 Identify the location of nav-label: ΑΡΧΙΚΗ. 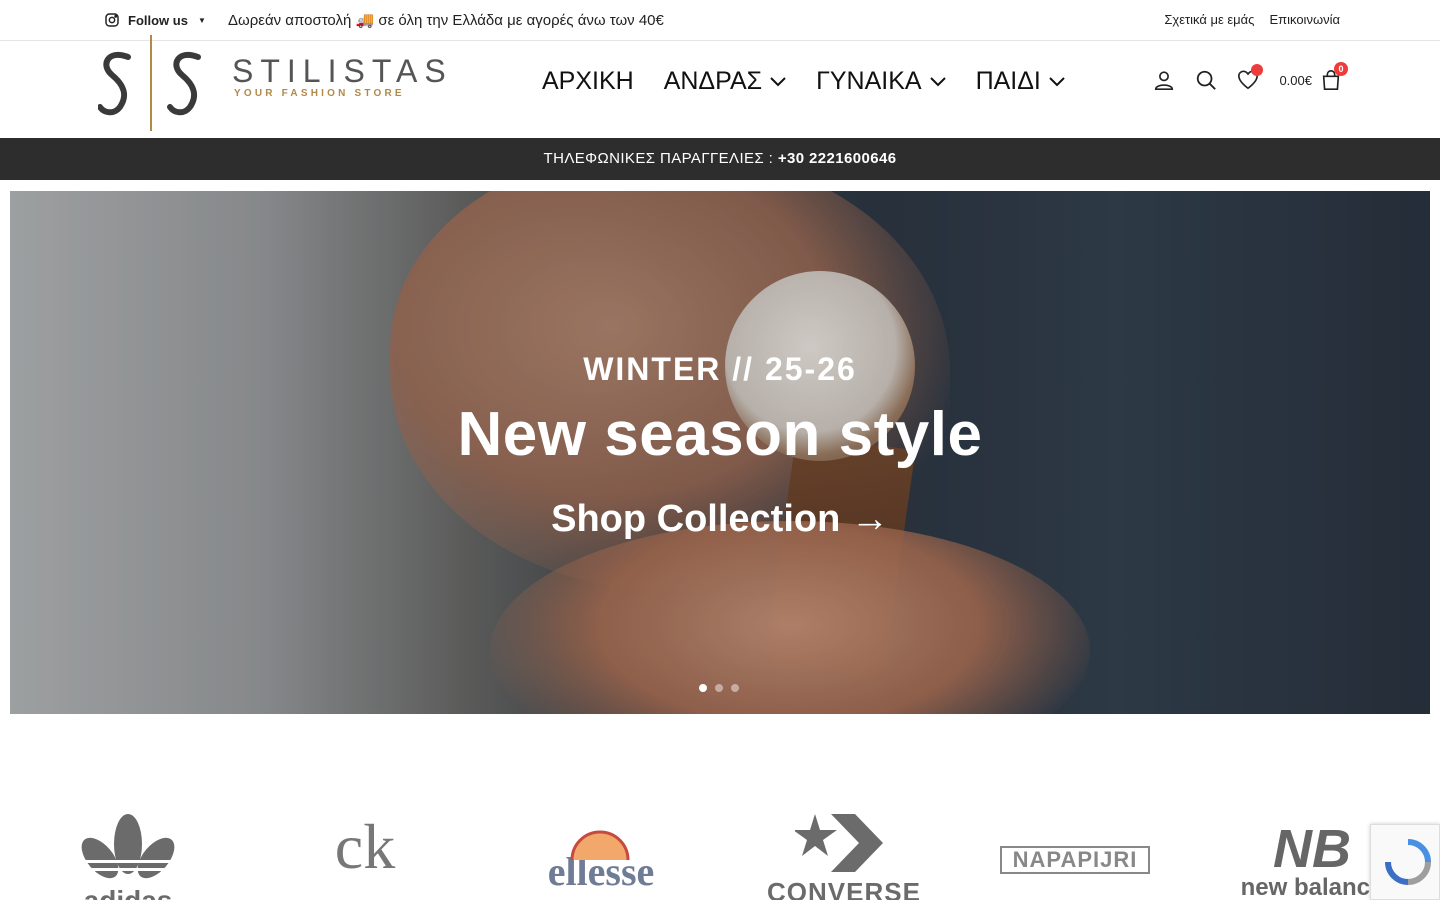
(588, 81).